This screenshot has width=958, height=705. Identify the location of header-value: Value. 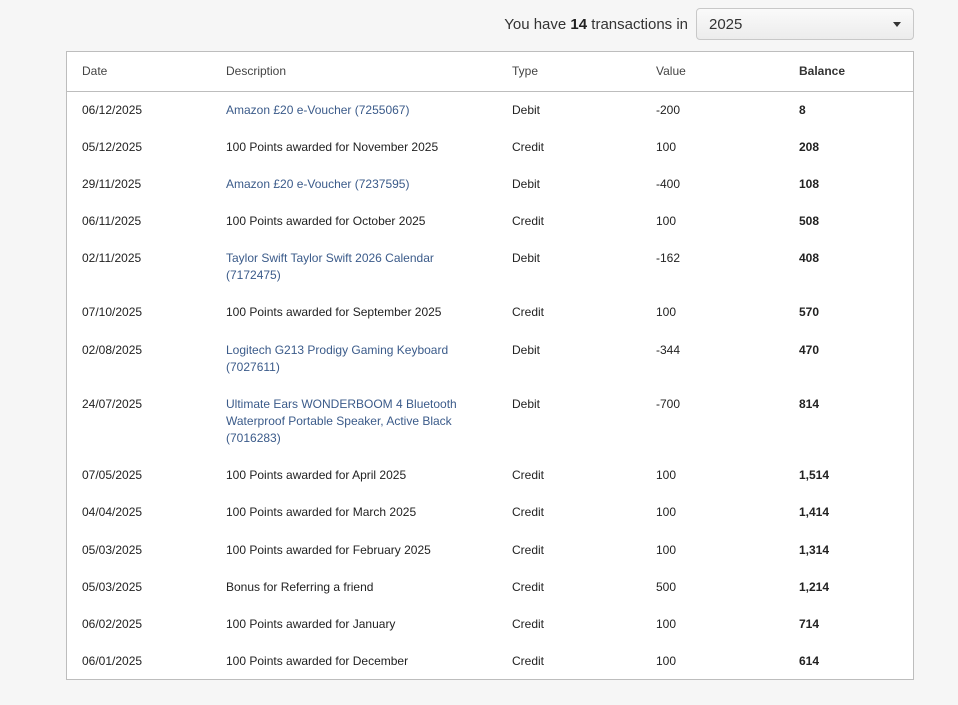
(671, 71).